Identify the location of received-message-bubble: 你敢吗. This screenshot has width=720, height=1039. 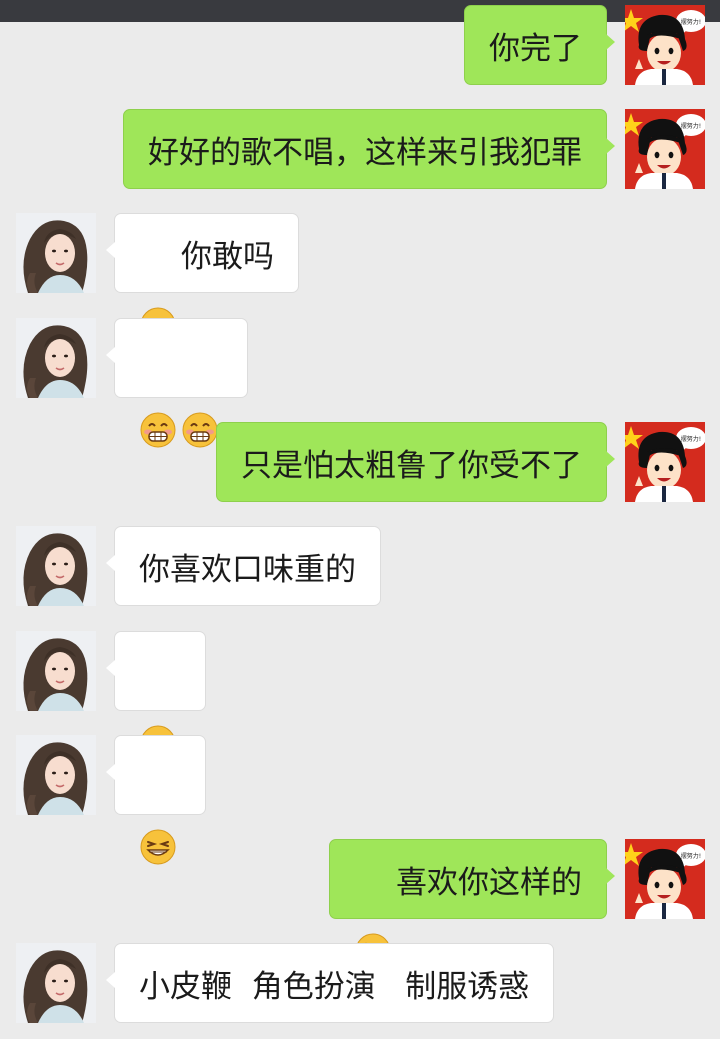
(202, 278).